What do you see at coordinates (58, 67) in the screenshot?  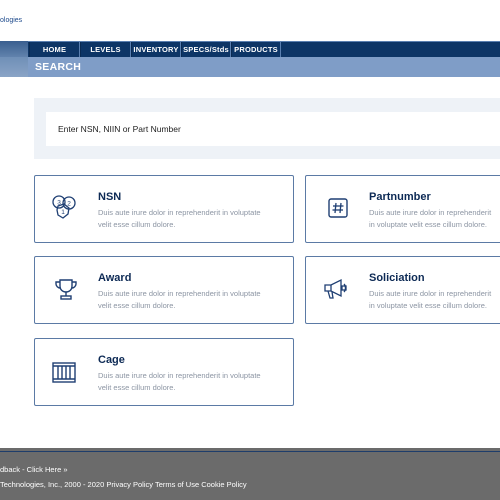 I see `search-title: SEARCH` at bounding box center [58, 67].